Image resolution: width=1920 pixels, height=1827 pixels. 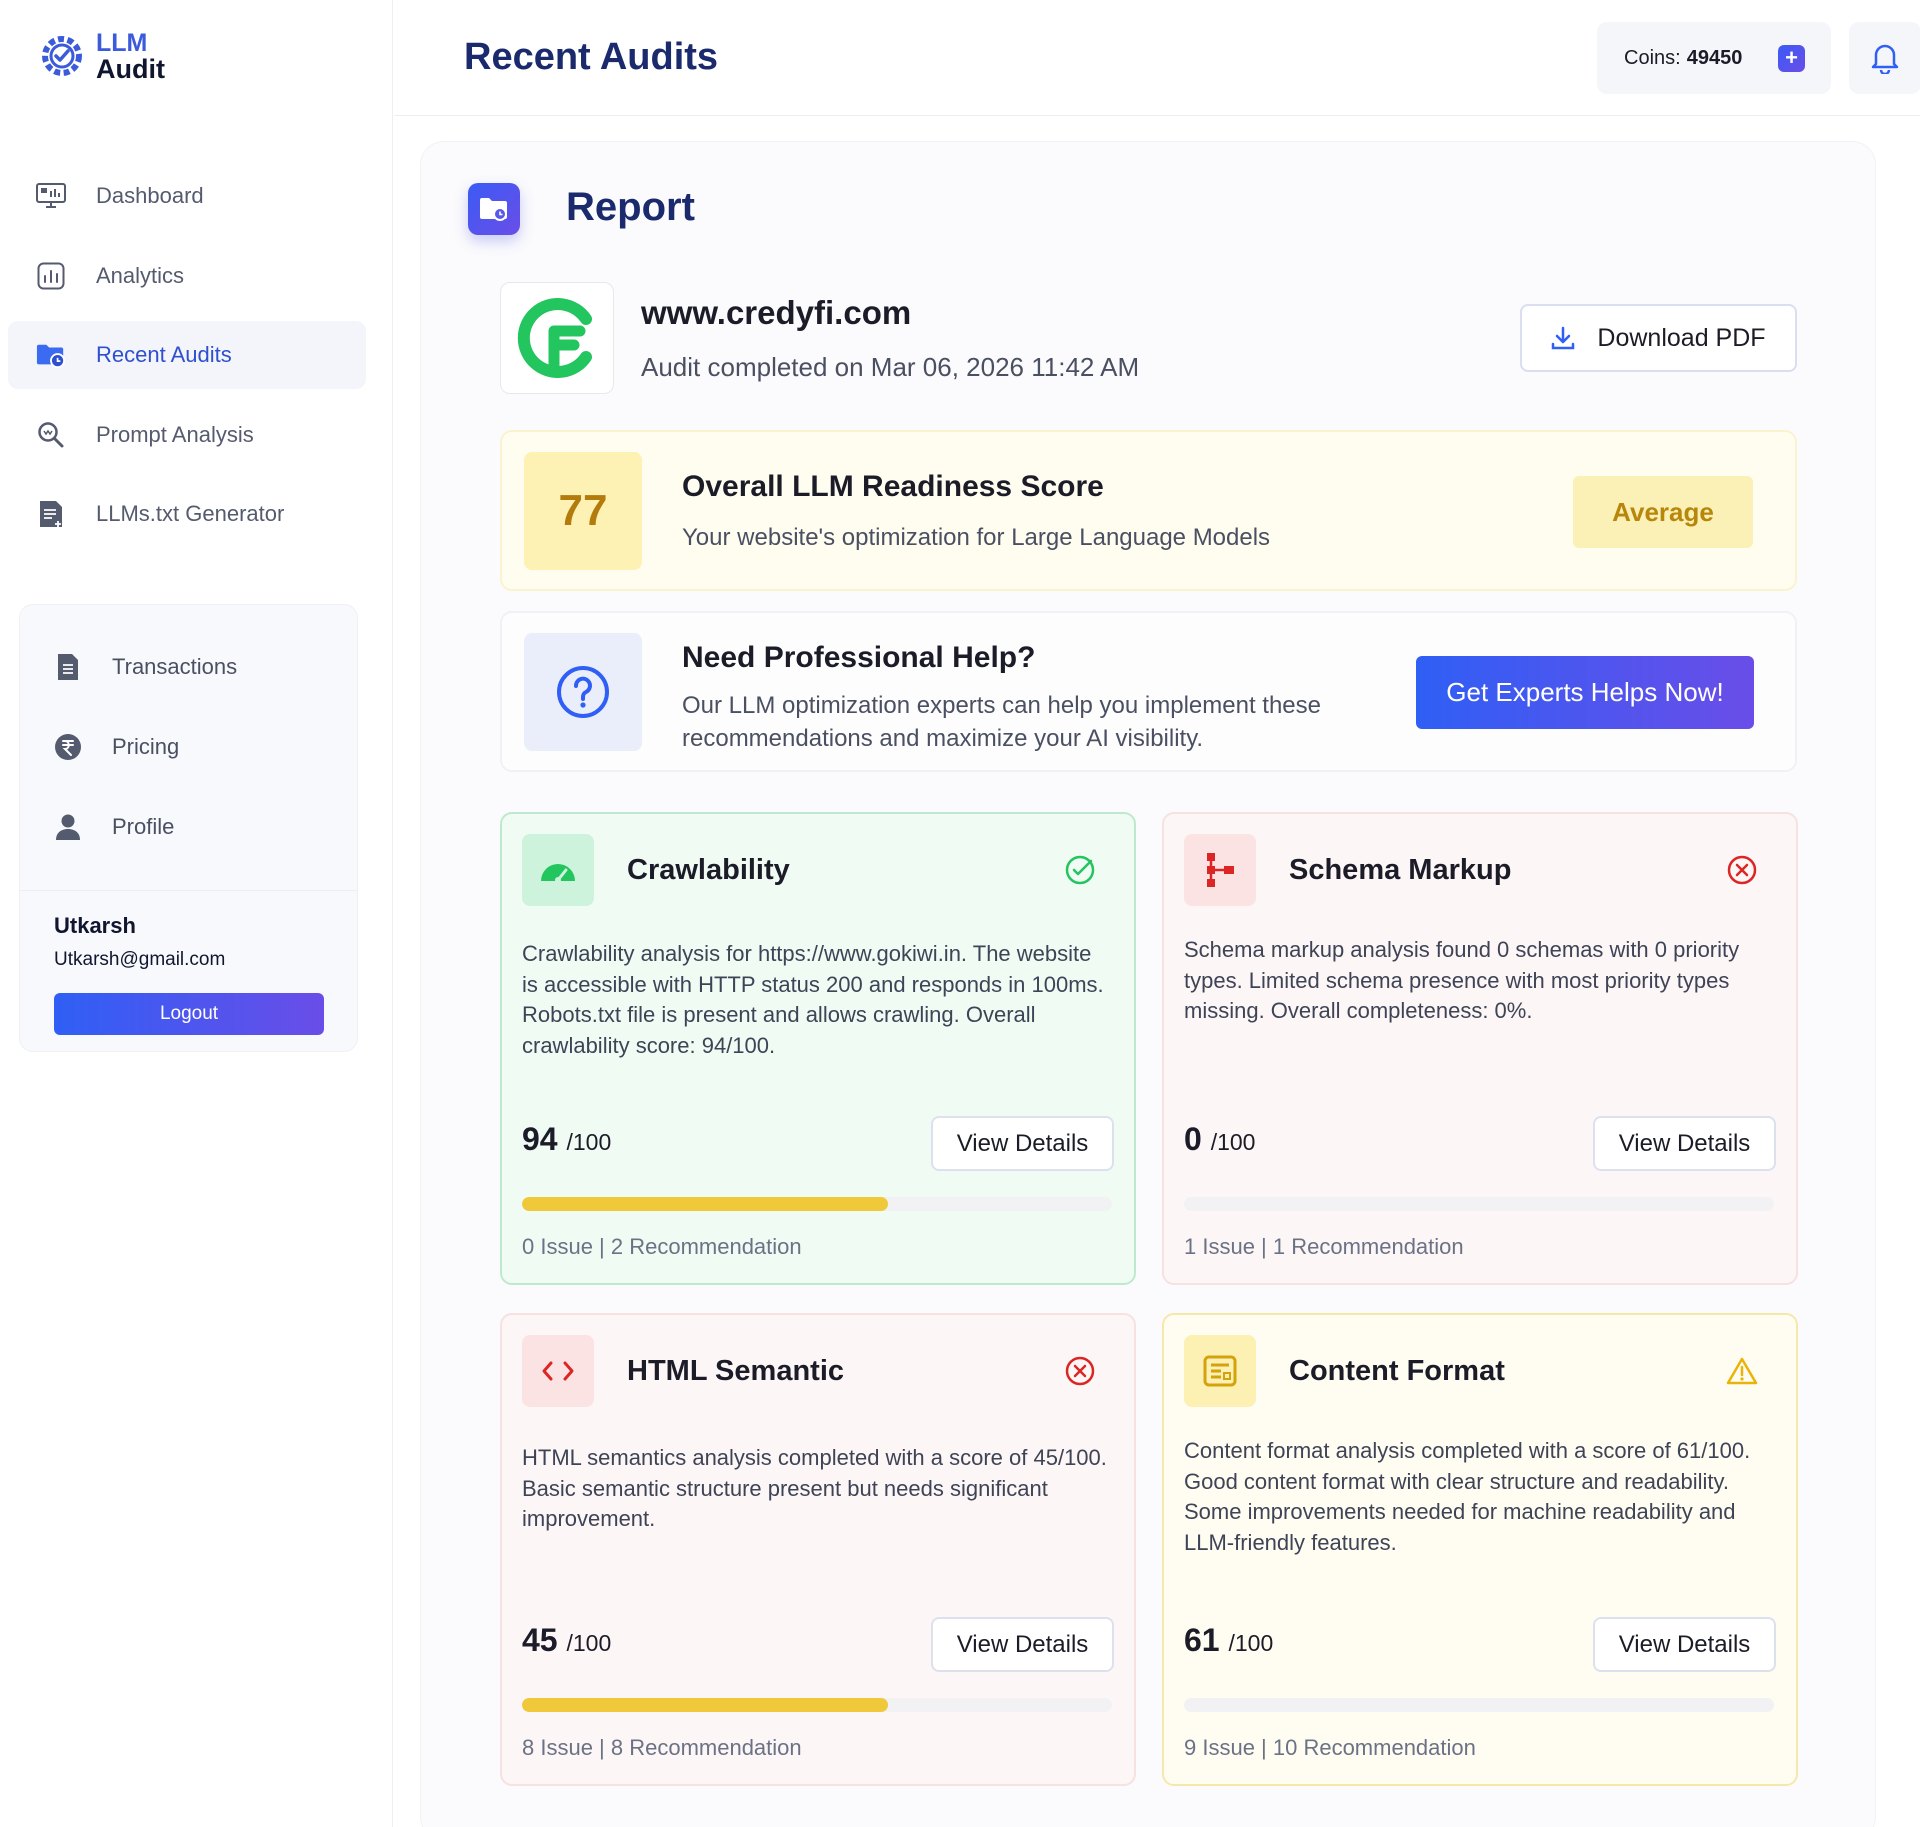 What do you see at coordinates (68, 747) in the screenshot?
I see `rupee-icon` at bounding box center [68, 747].